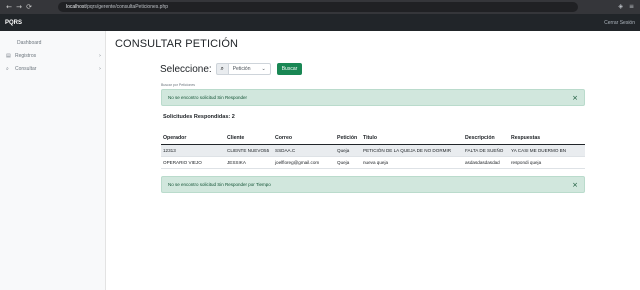 This screenshot has width=640, height=290. I want to click on sidebar: Dashboard ▤ Registros › ⌕ Consultar ›, so click(53, 160).